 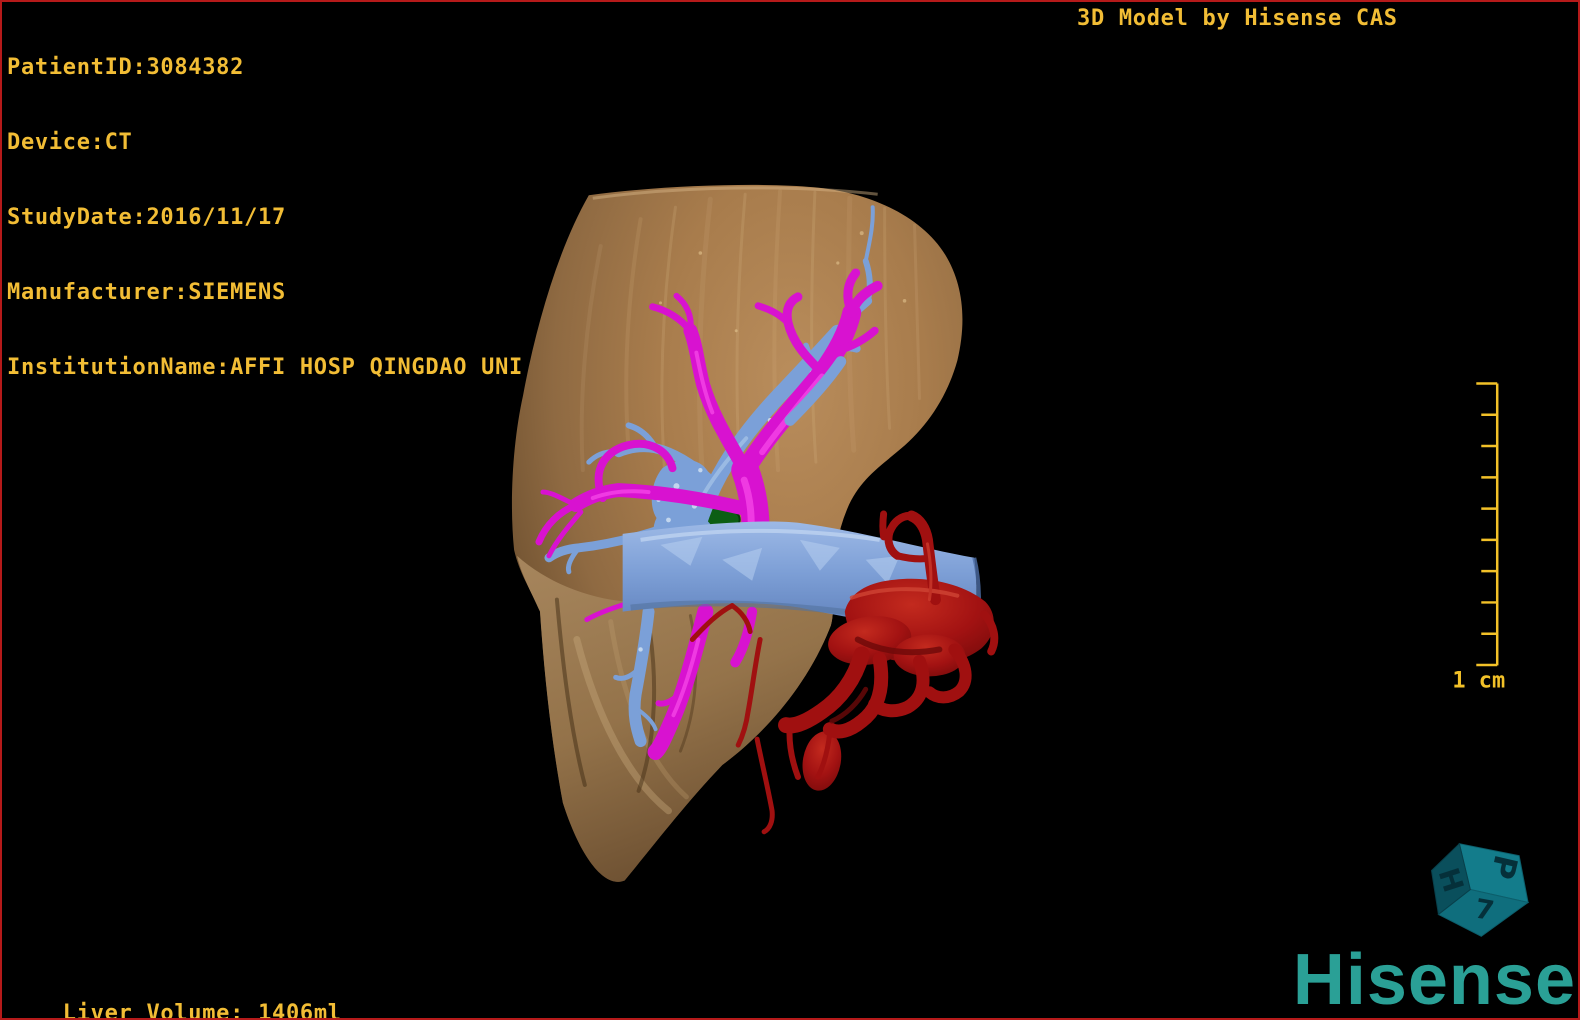 What do you see at coordinates (126, 67) in the screenshot?
I see `patient-id-line: PatientID:3084382` at bounding box center [126, 67].